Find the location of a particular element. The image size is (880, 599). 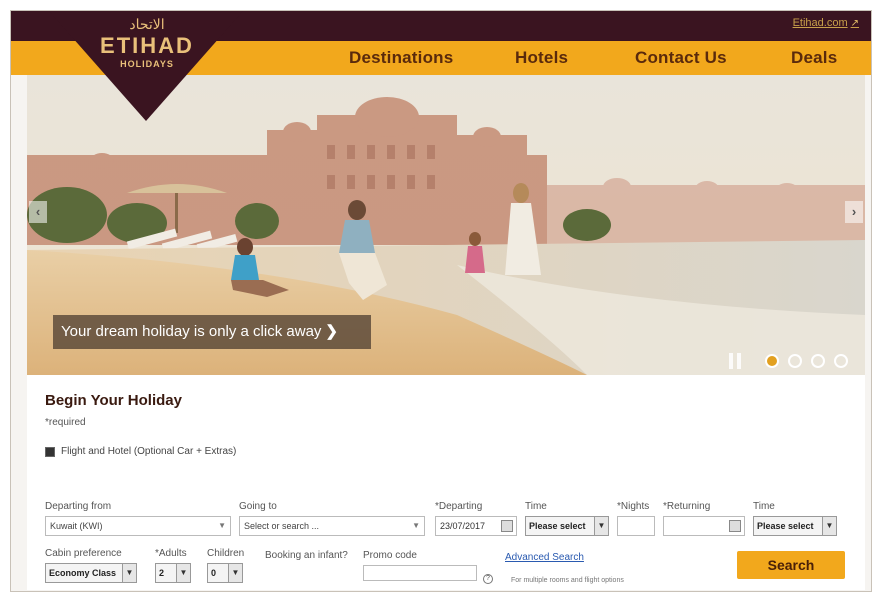

promo-code-label: Promo code is located at coordinates (390, 555).